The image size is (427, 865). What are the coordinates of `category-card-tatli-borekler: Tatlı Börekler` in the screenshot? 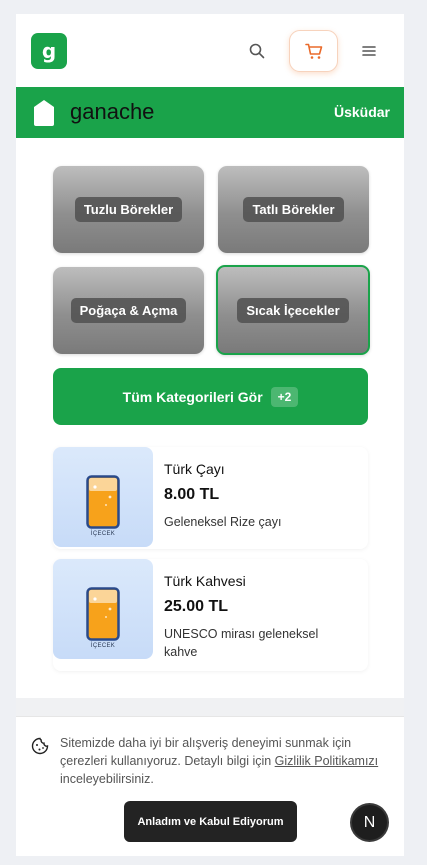 It's located at (293, 209).